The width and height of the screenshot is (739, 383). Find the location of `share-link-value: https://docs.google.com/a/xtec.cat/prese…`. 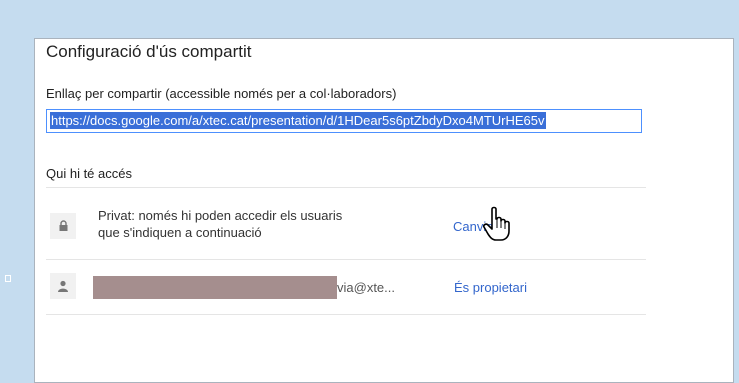

share-link-value: https://docs.google.com/a/xtec.cat/prese… is located at coordinates (298, 120).